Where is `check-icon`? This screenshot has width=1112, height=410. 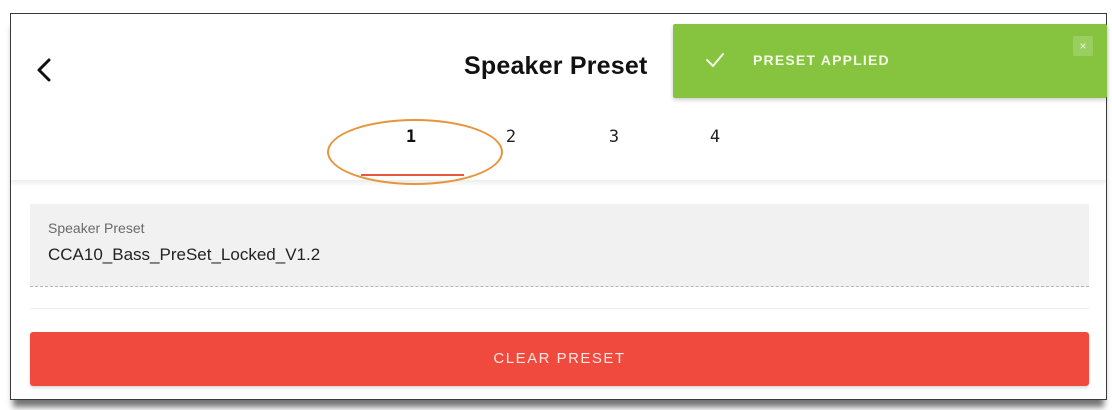
check-icon is located at coordinates (715, 60).